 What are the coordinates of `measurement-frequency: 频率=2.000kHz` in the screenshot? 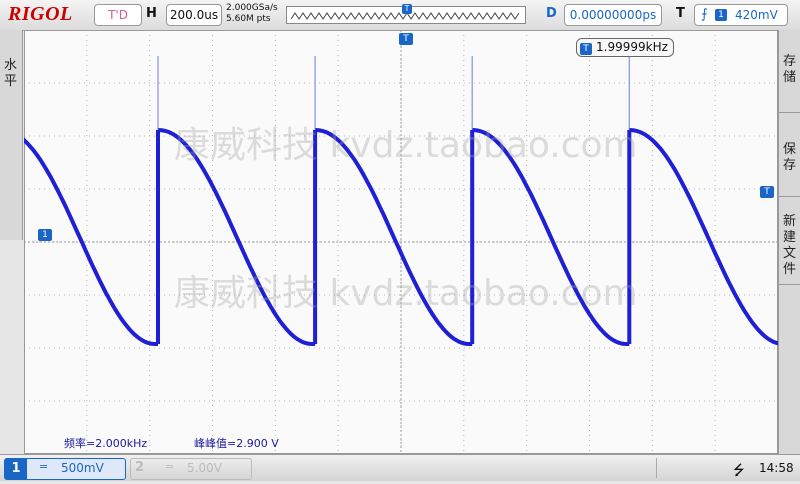 It's located at (106, 443).